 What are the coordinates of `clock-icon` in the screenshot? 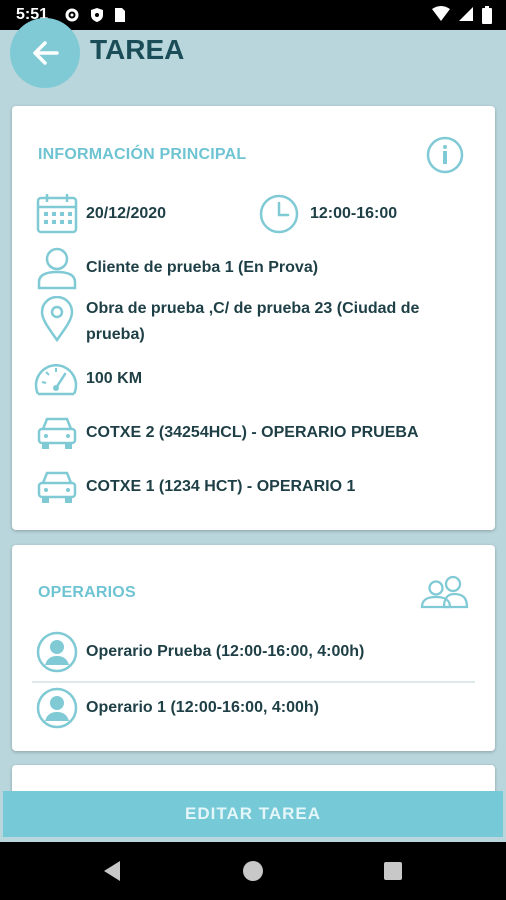 It's located at (279, 214).